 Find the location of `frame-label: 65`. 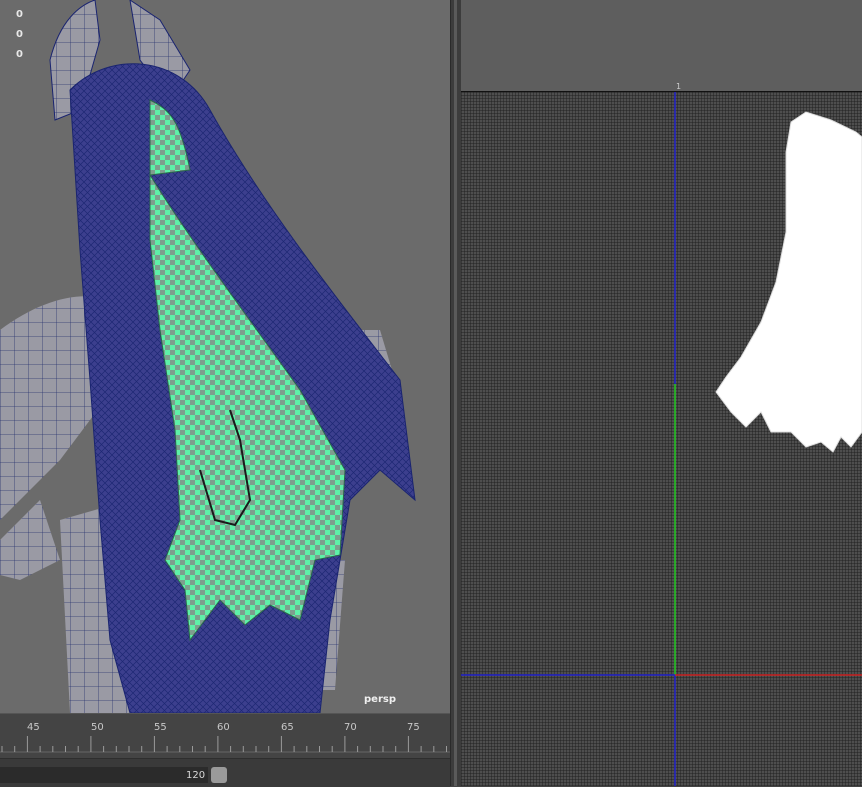

frame-label: 65 is located at coordinates (287, 727).